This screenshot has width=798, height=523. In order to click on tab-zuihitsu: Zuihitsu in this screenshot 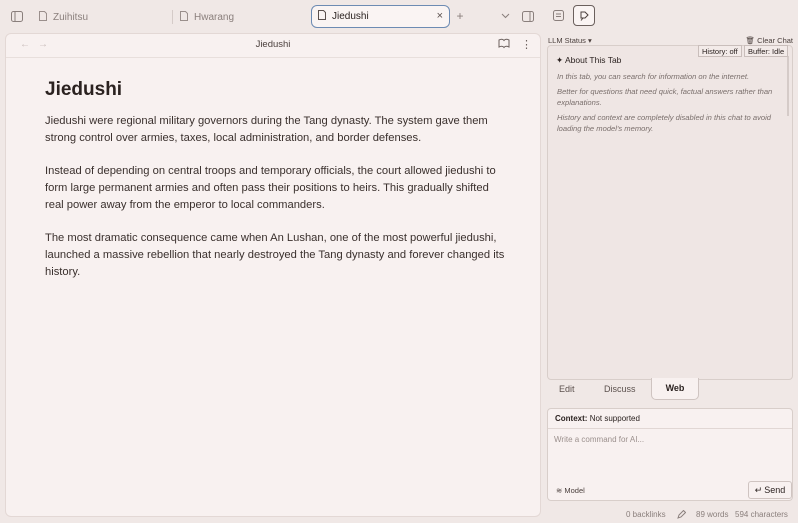, I will do `click(100, 17)`.